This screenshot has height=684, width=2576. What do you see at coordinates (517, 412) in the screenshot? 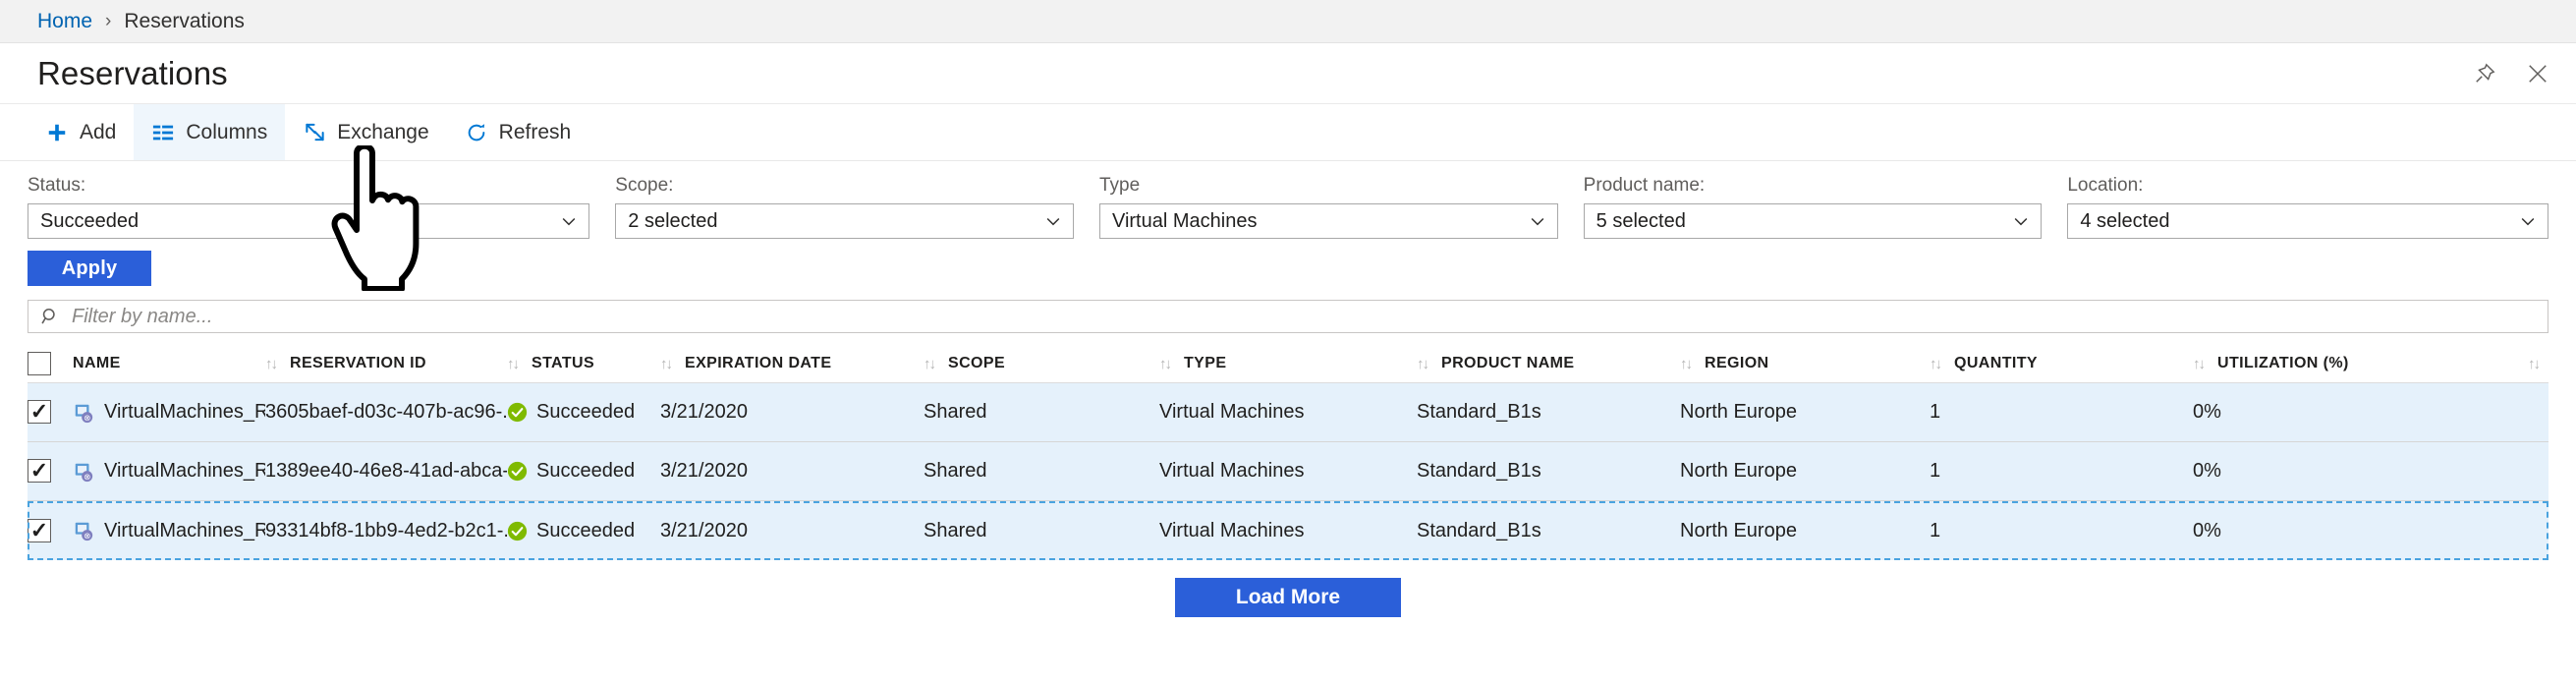
I see `success-check-icon` at bounding box center [517, 412].